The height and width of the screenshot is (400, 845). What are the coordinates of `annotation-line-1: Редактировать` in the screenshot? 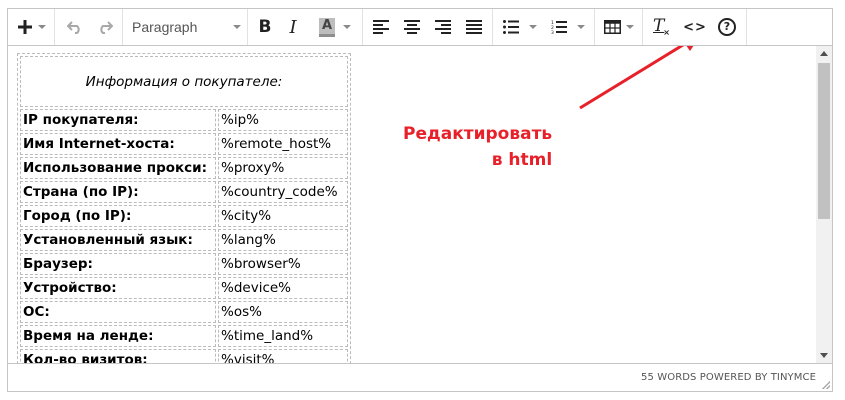 It's located at (478, 134).